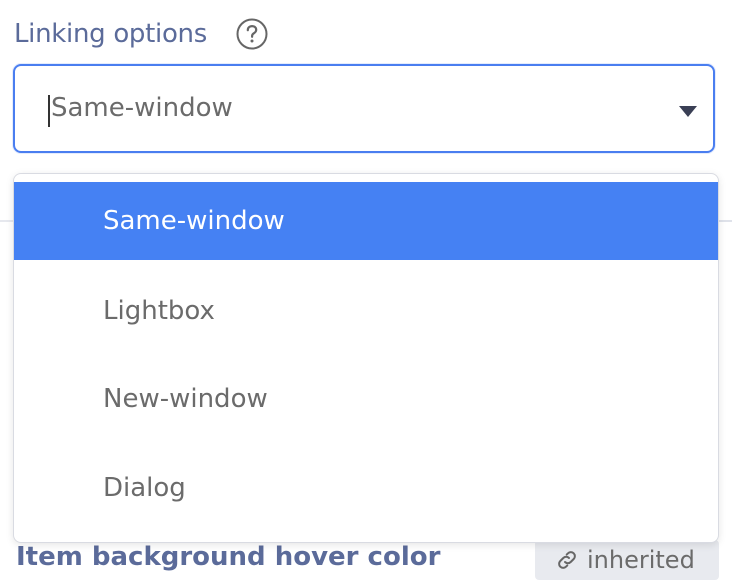 The image size is (732, 580). I want to click on linking-options-select: Same-window, so click(364, 108).